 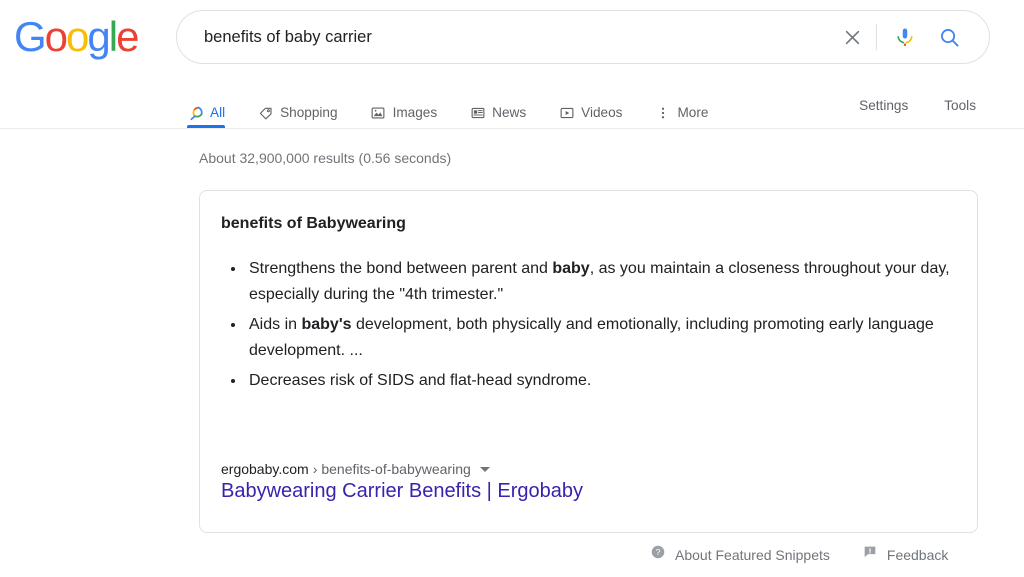 I want to click on tab-news-label: News, so click(x=509, y=112).